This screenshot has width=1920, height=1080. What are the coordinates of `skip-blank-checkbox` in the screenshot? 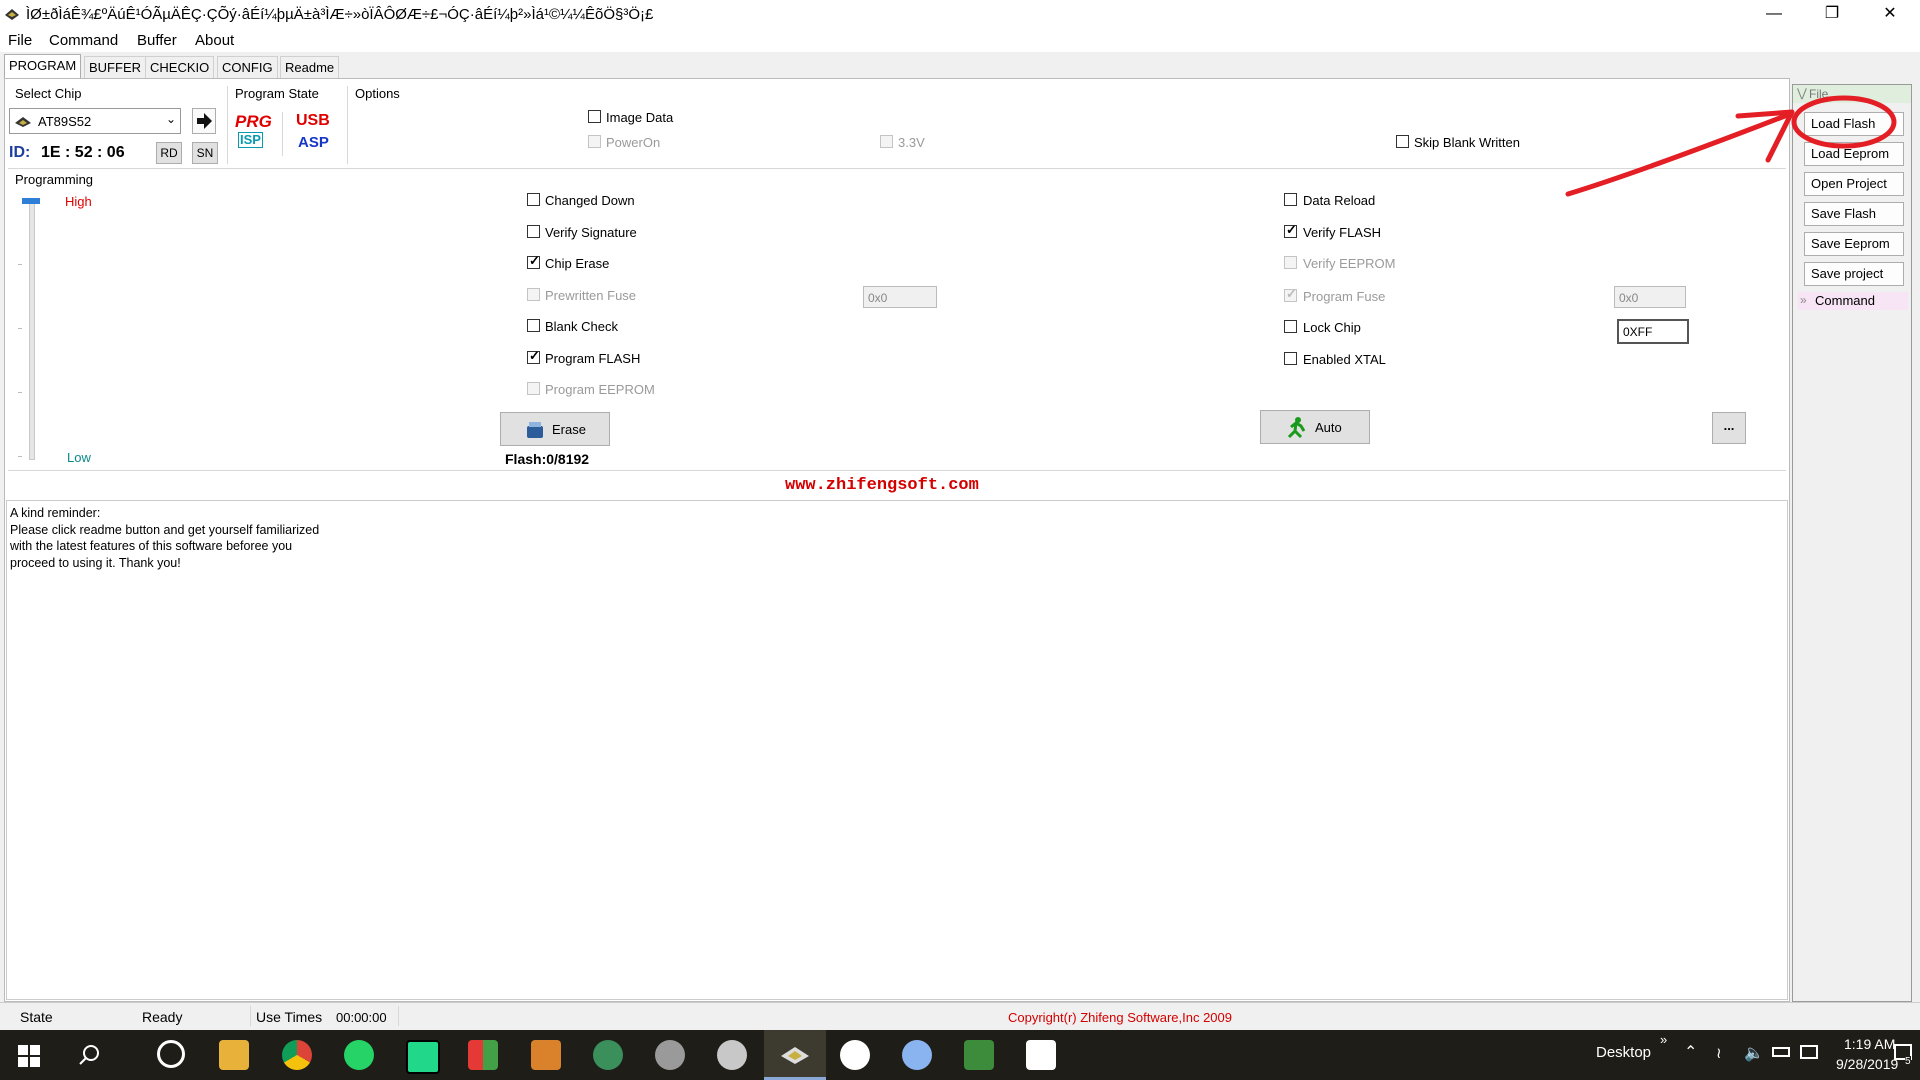 It's located at (1402, 141).